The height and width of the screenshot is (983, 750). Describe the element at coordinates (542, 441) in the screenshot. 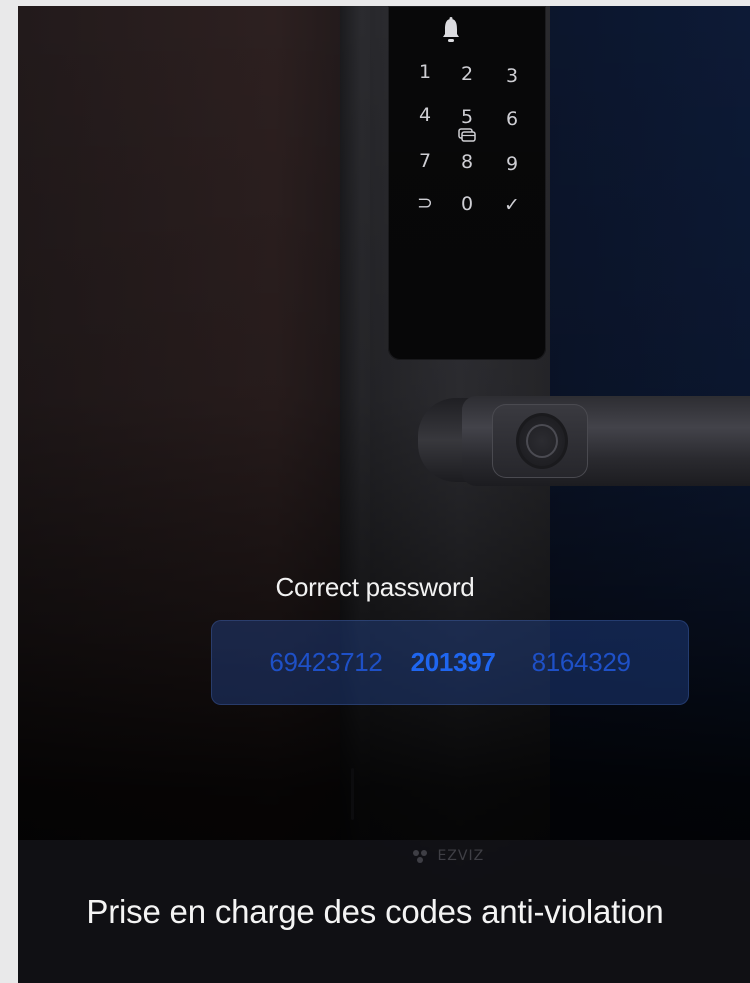

I see `fingerprint-scanner-icon` at that location.